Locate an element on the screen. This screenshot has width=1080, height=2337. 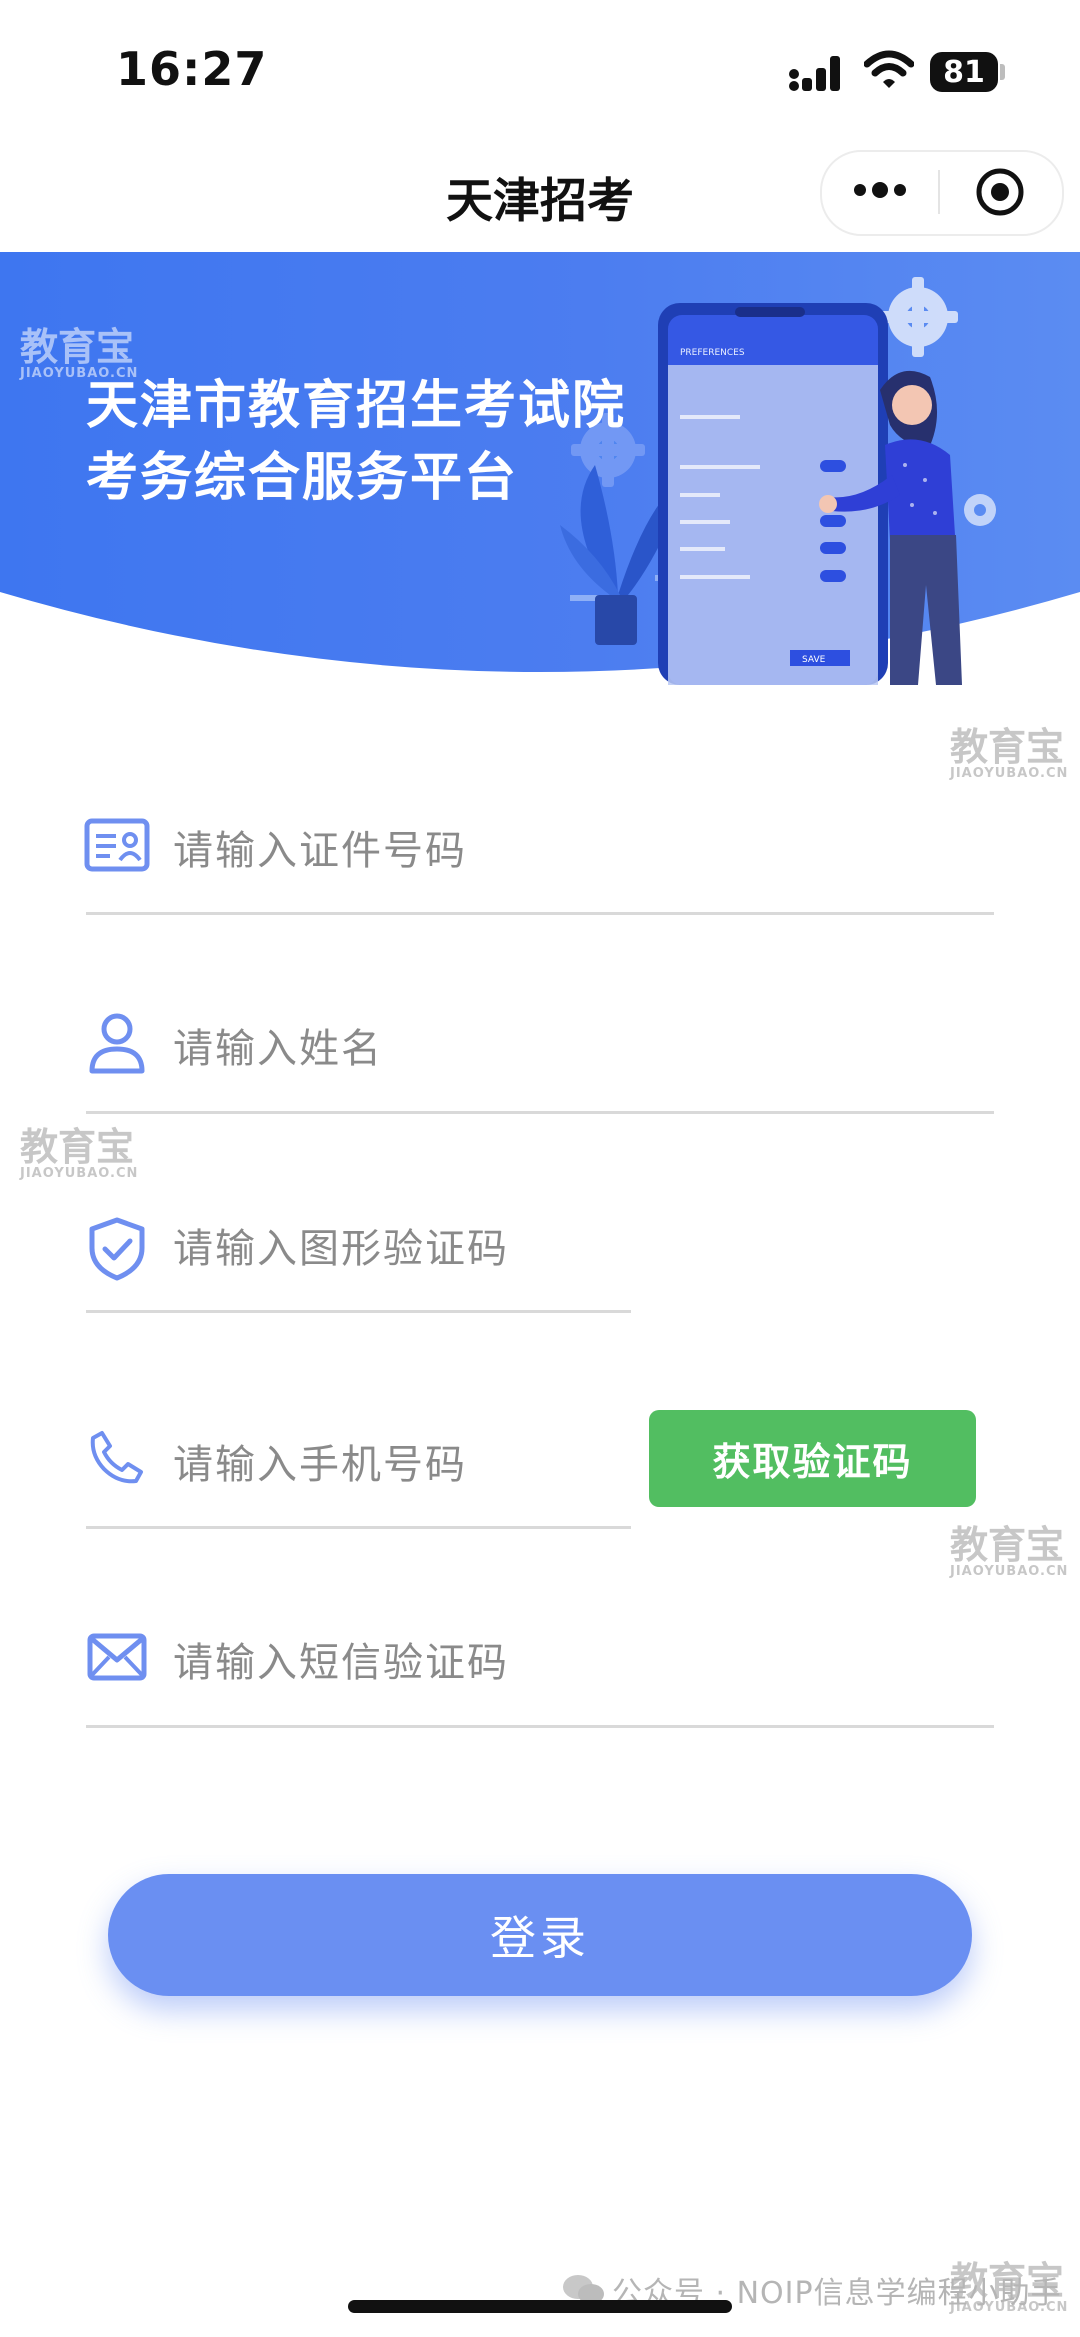
sms-underline is located at coordinates (540, 1726).